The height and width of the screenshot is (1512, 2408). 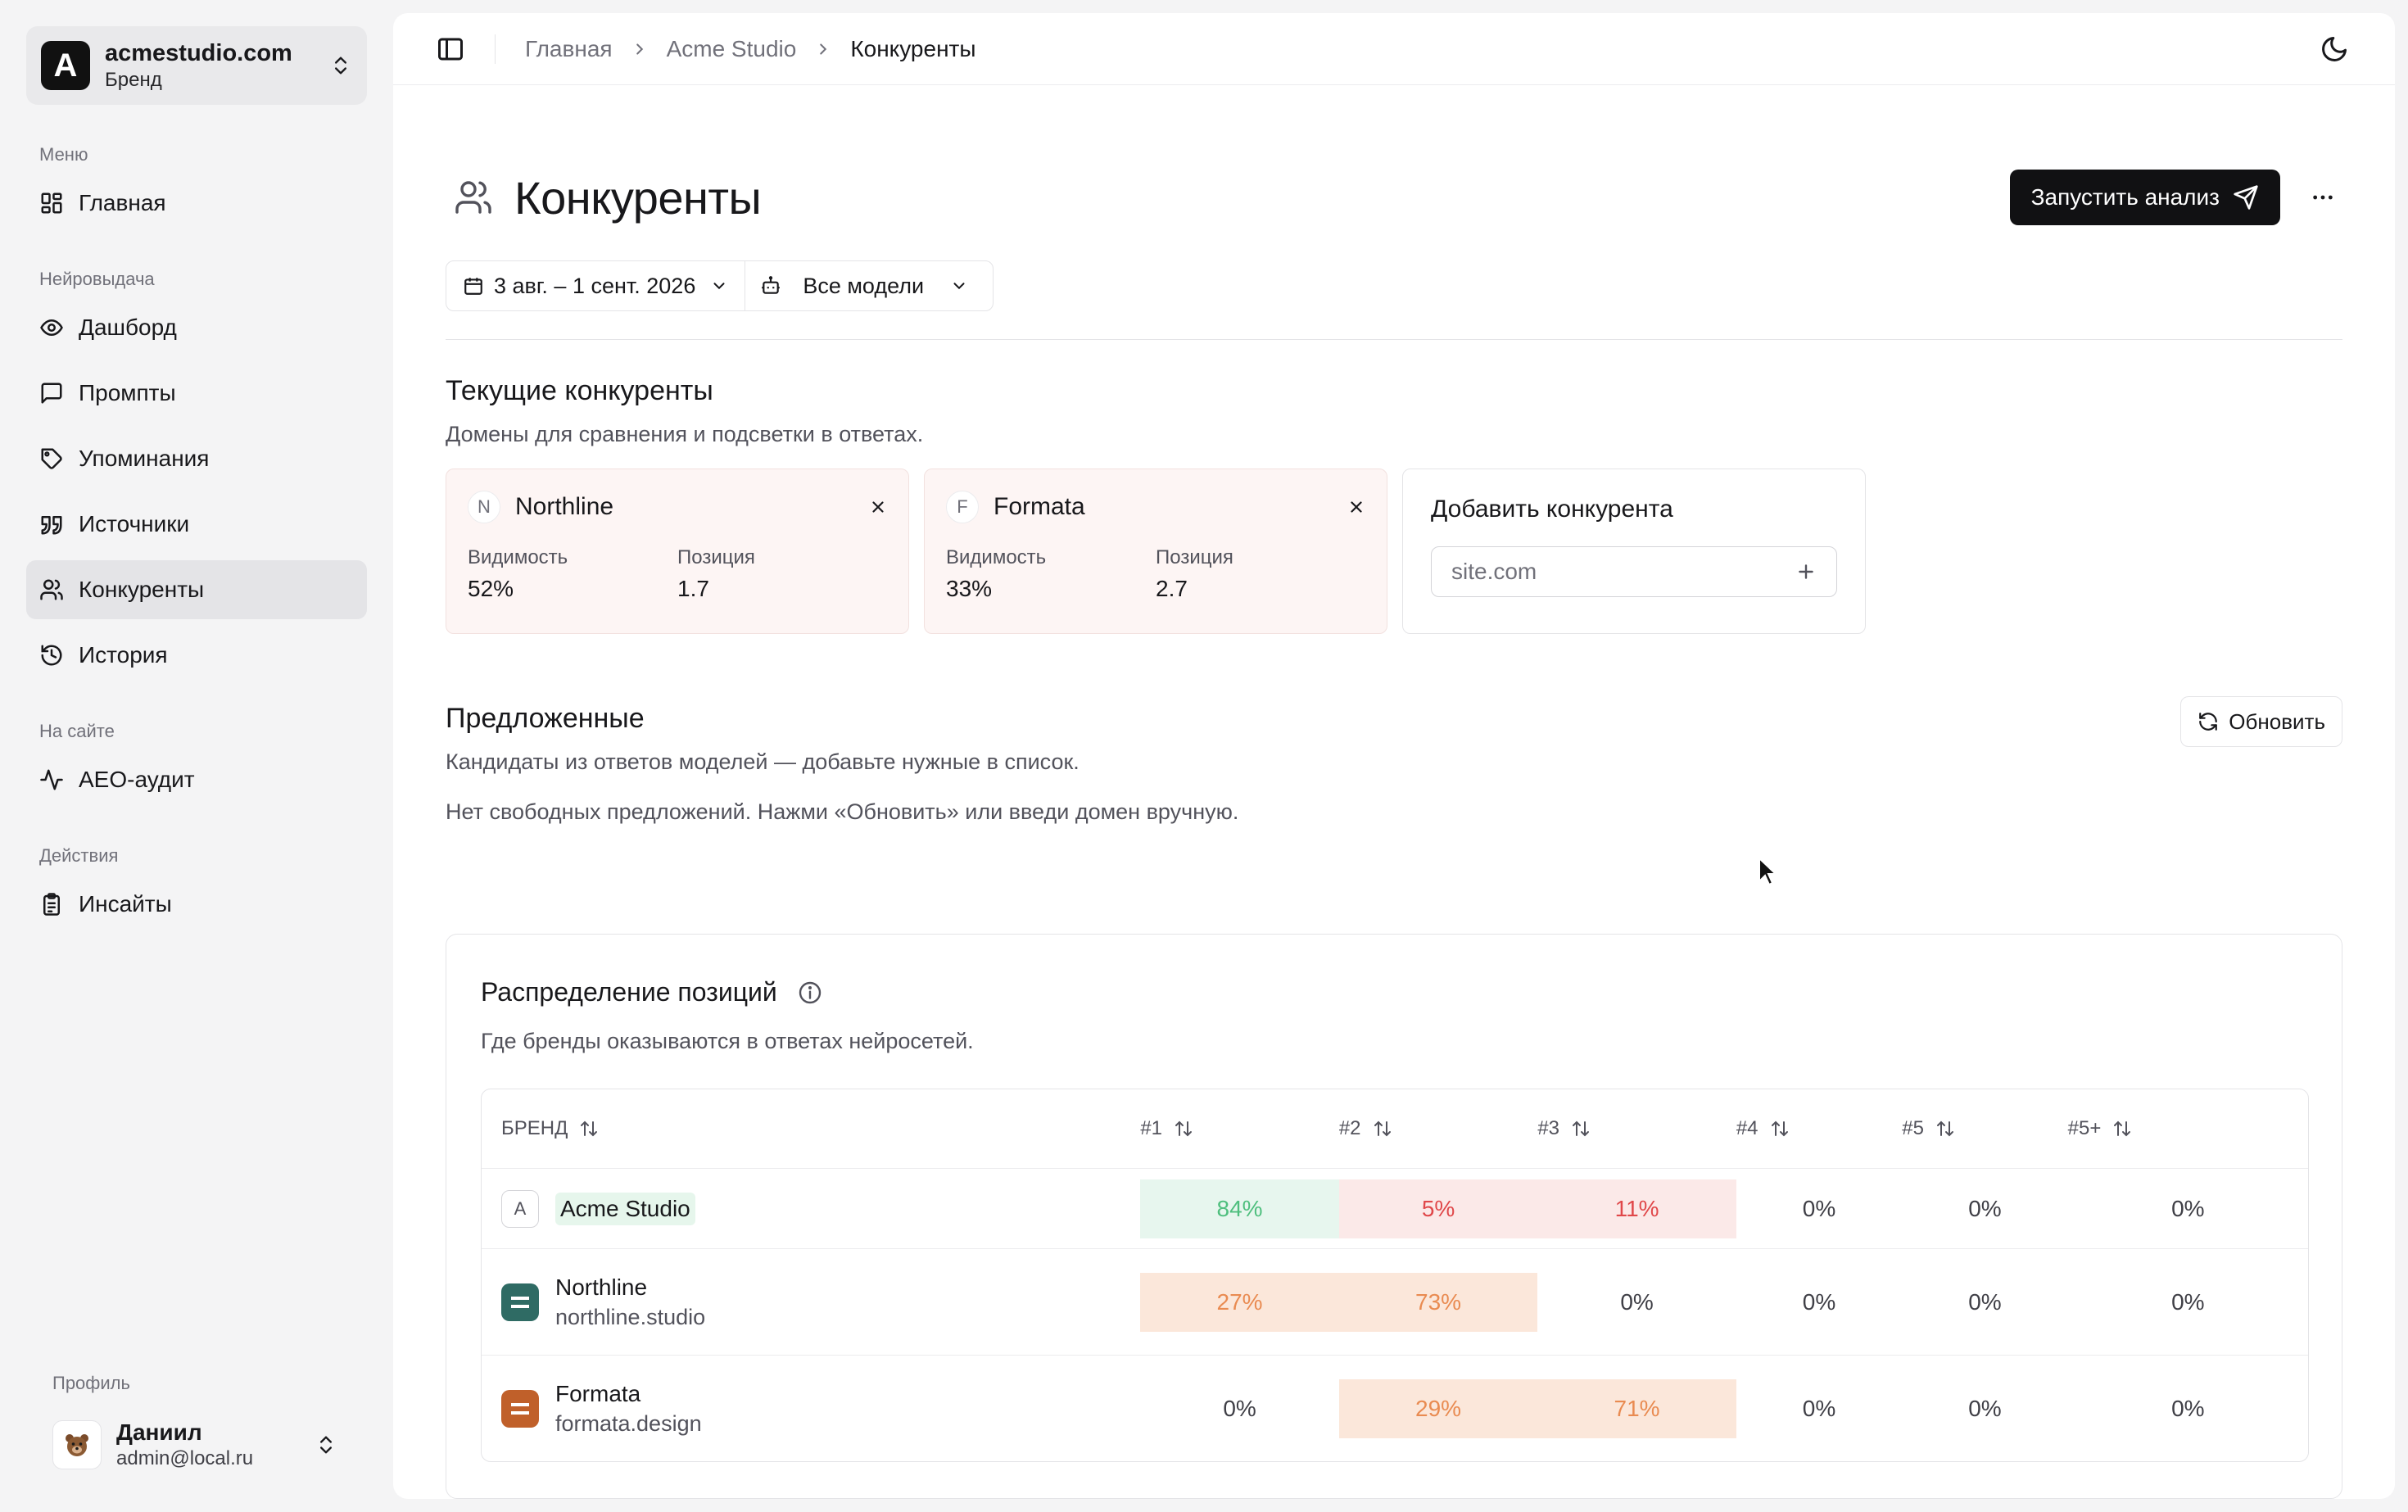 I want to click on competitor-card-northline: N Northline Видимость 52% Позиция 1.7, so click(x=677, y=551).